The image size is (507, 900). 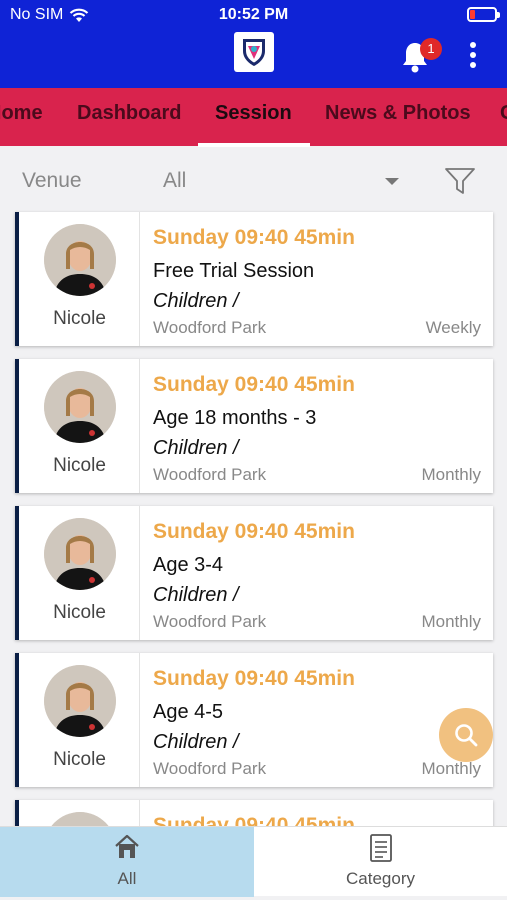 I want to click on tab-bar: Home Dashboard Session News & Photos G, so click(x=253, y=117).